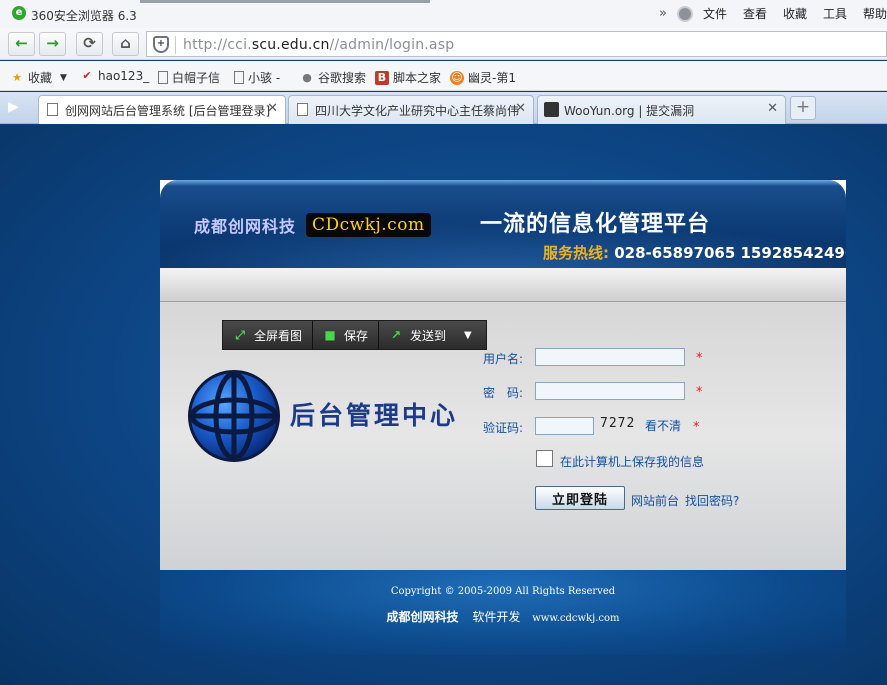 This screenshot has width=887, height=685. What do you see at coordinates (684, 13) in the screenshot?
I see `user-avatar-icon` at bounding box center [684, 13].